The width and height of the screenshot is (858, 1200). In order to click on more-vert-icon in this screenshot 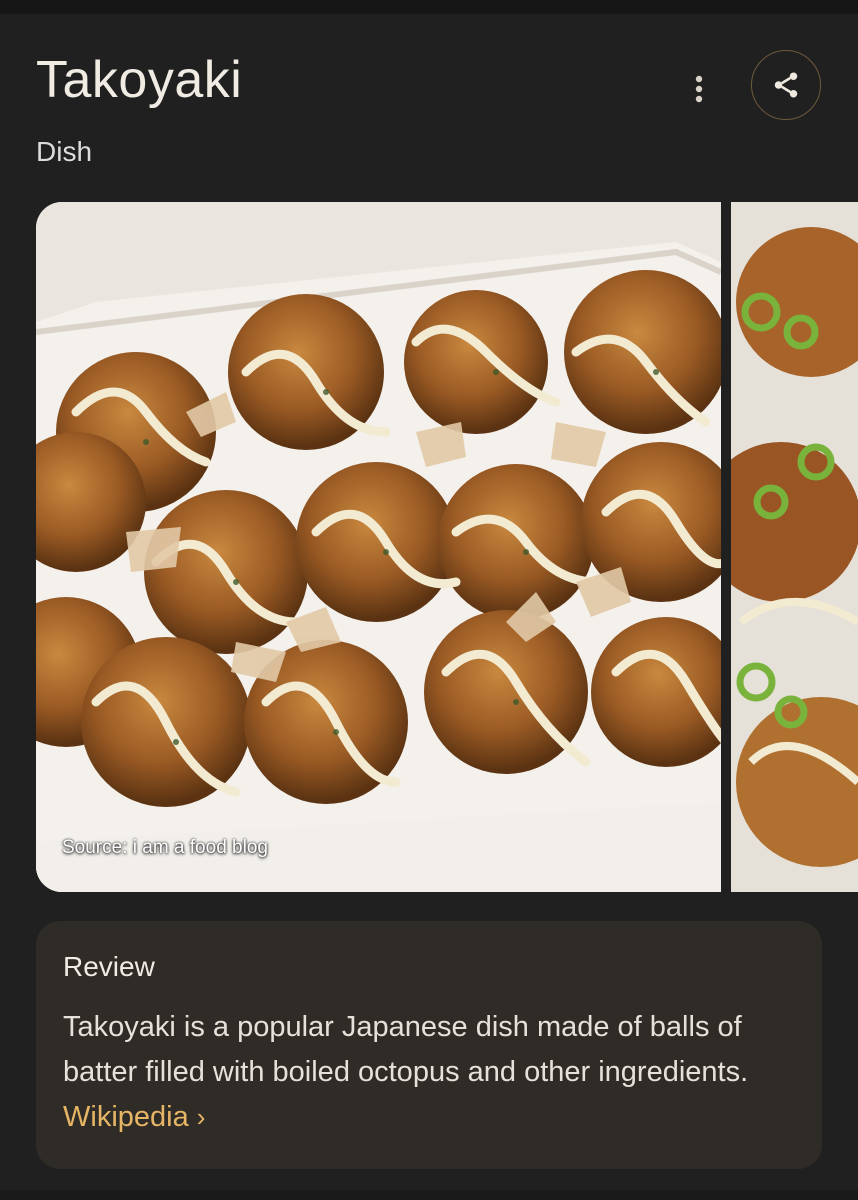, I will do `click(699, 89)`.